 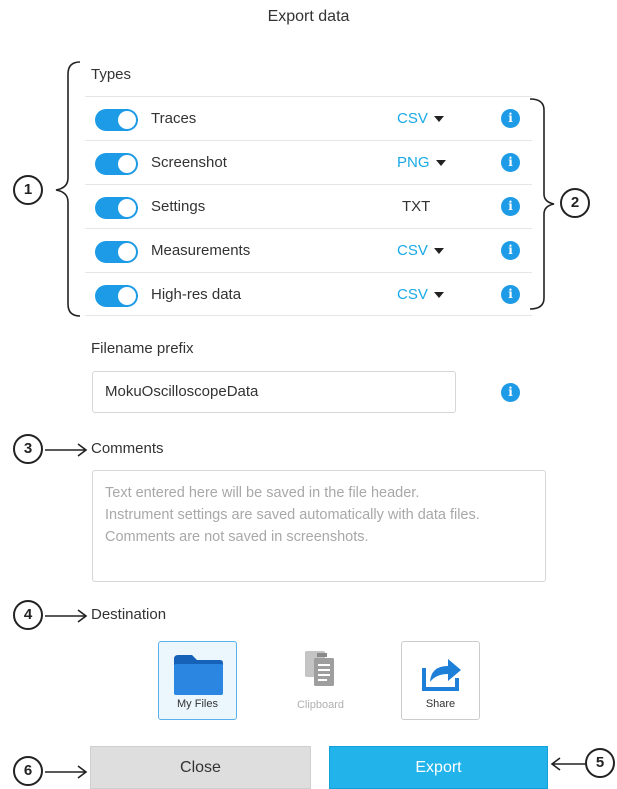 What do you see at coordinates (116, 208) in the screenshot?
I see `settings-toggle` at bounding box center [116, 208].